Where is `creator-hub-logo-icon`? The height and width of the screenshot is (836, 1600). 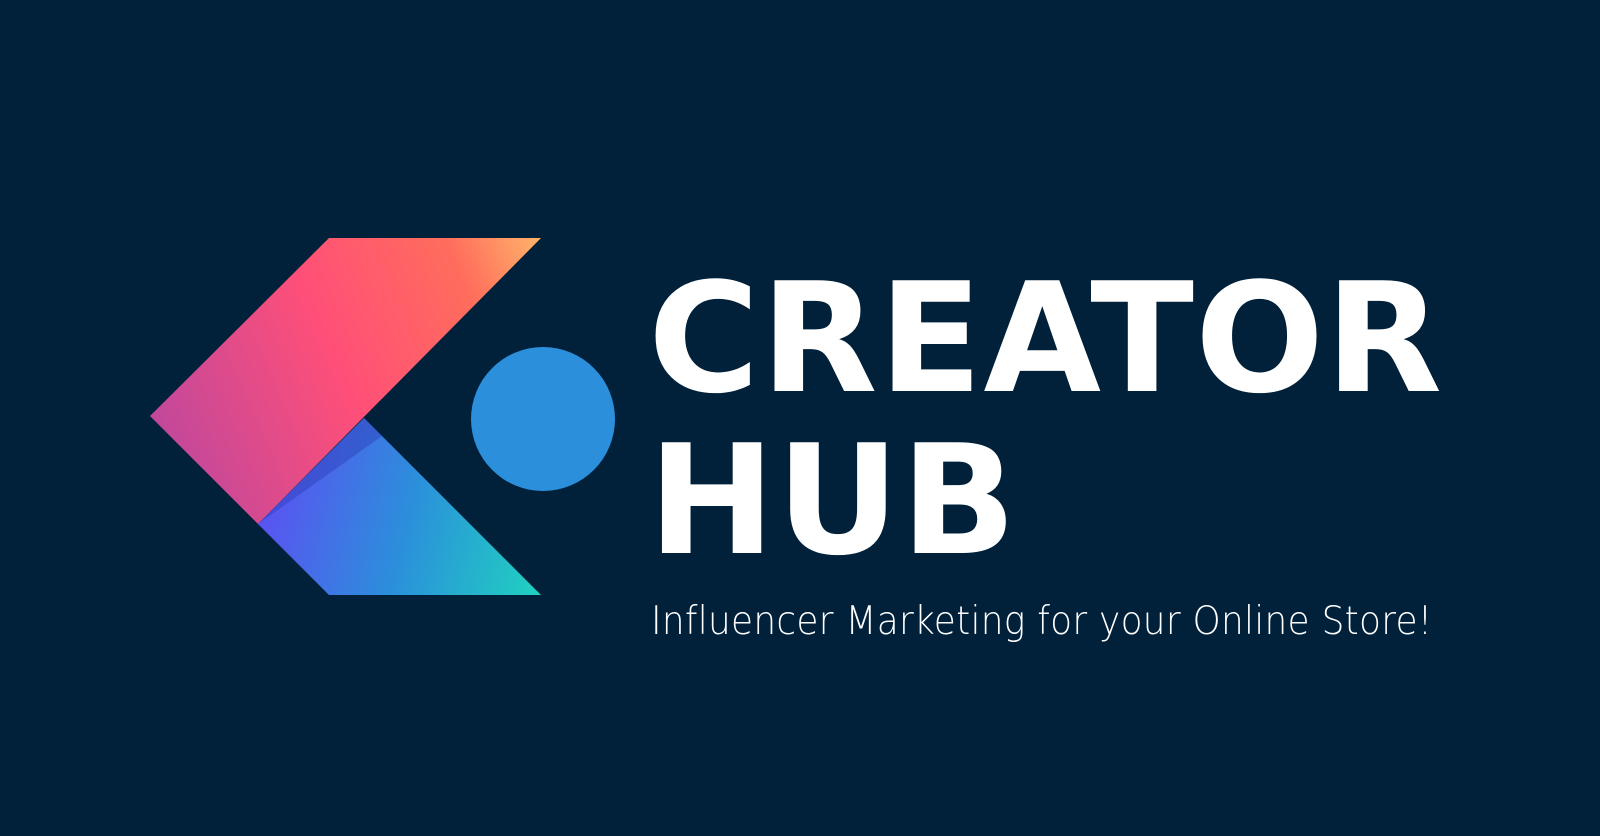 creator-hub-logo-icon is located at coordinates (382, 416).